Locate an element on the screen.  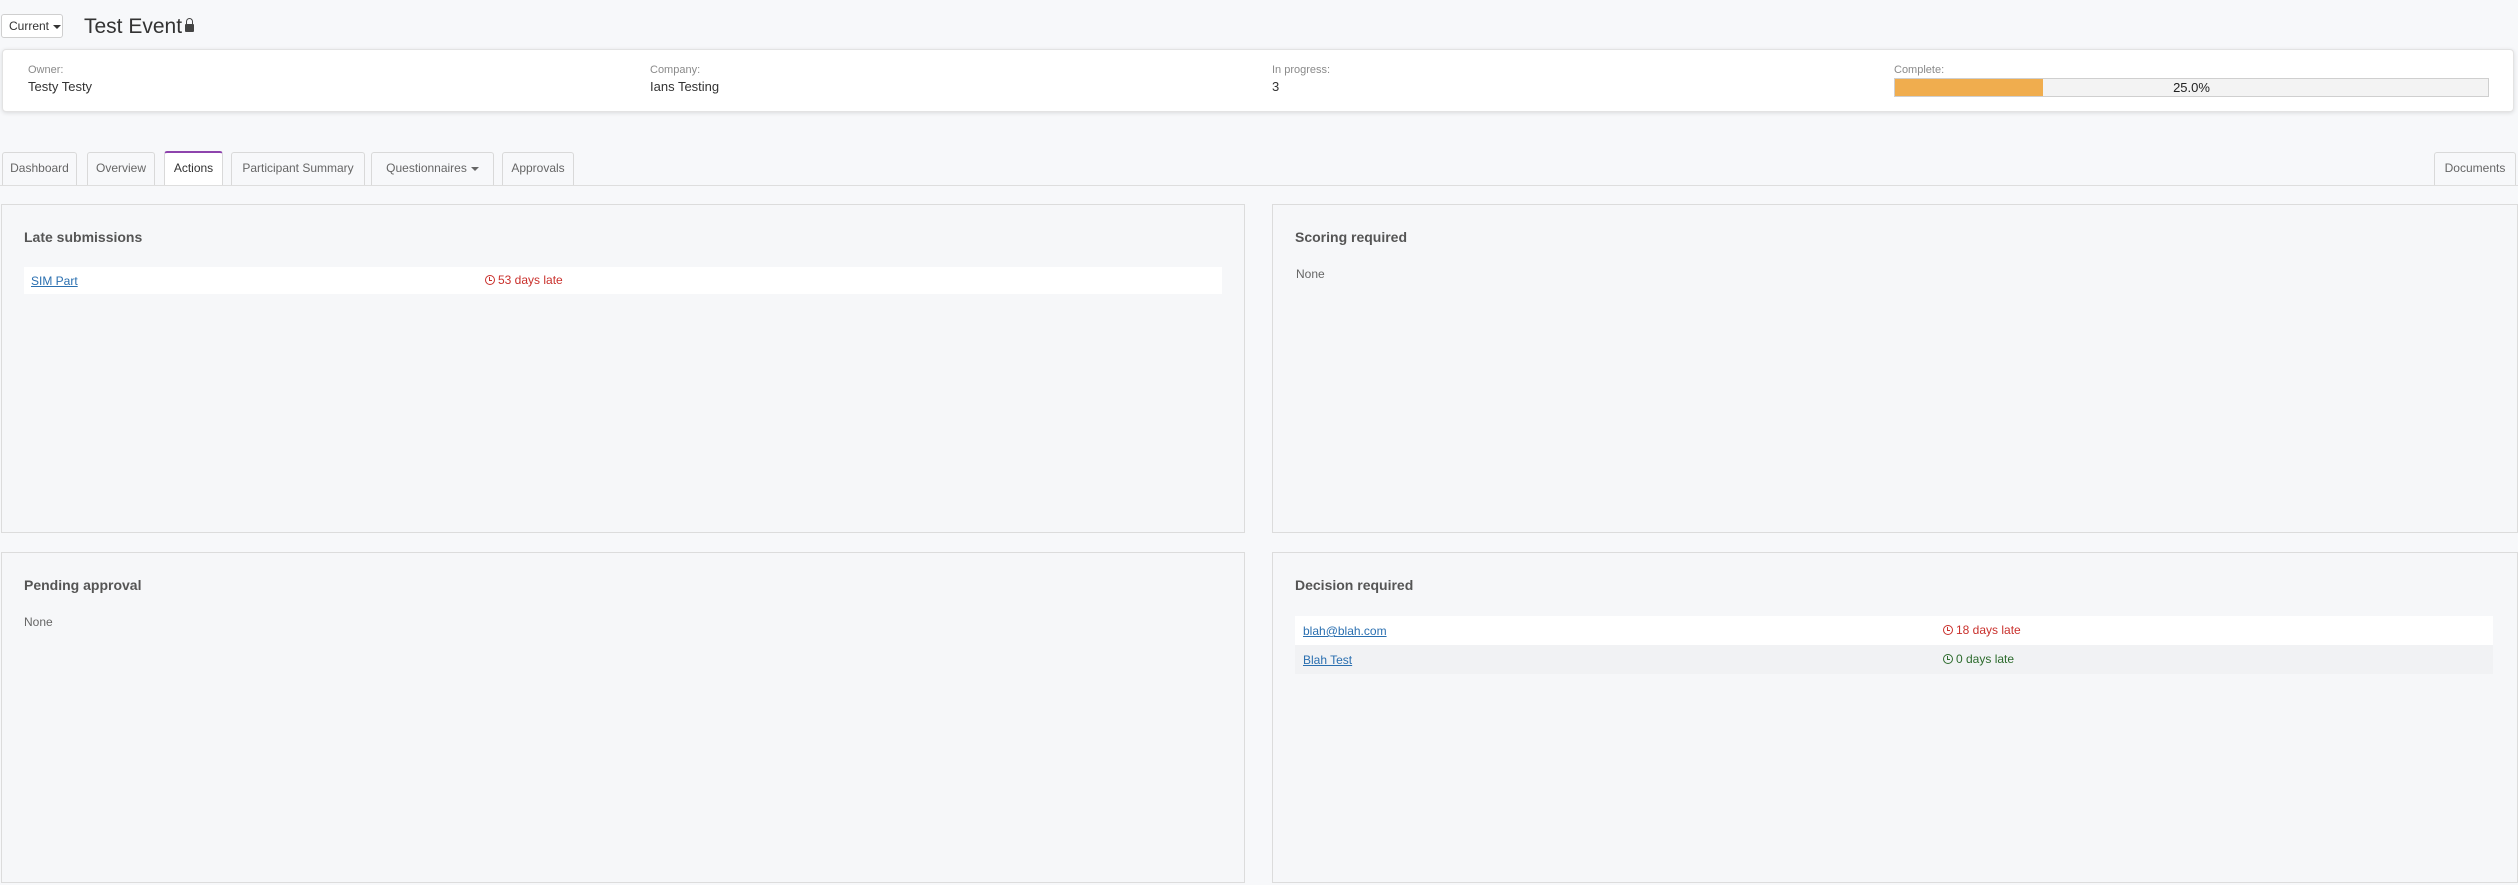
late-submissions-title: Late submissions is located at coordinates (83, 237).